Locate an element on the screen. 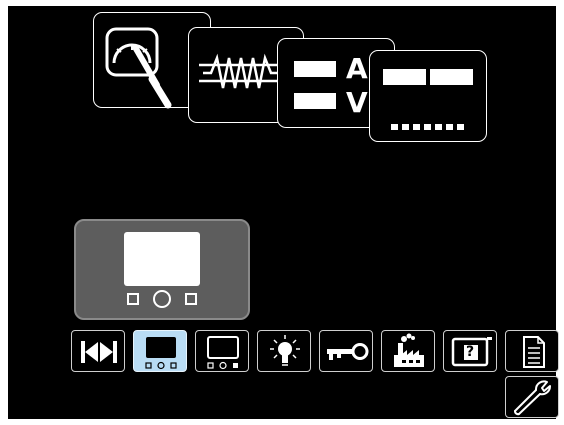 The image size is (564, 425). display-layout-card is located at coordinates (428, 96).